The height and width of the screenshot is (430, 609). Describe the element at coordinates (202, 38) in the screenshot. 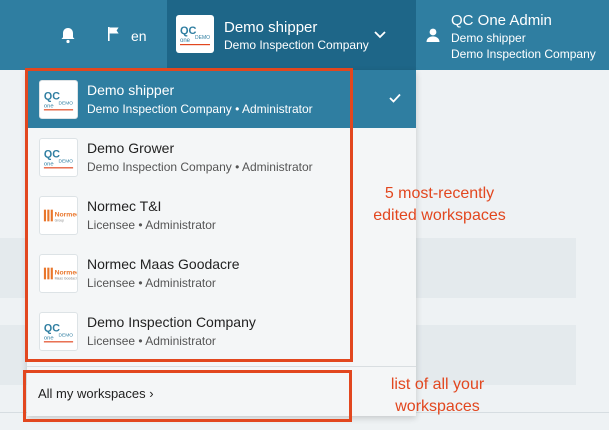

I see `svg-text: DEMO` at that location.